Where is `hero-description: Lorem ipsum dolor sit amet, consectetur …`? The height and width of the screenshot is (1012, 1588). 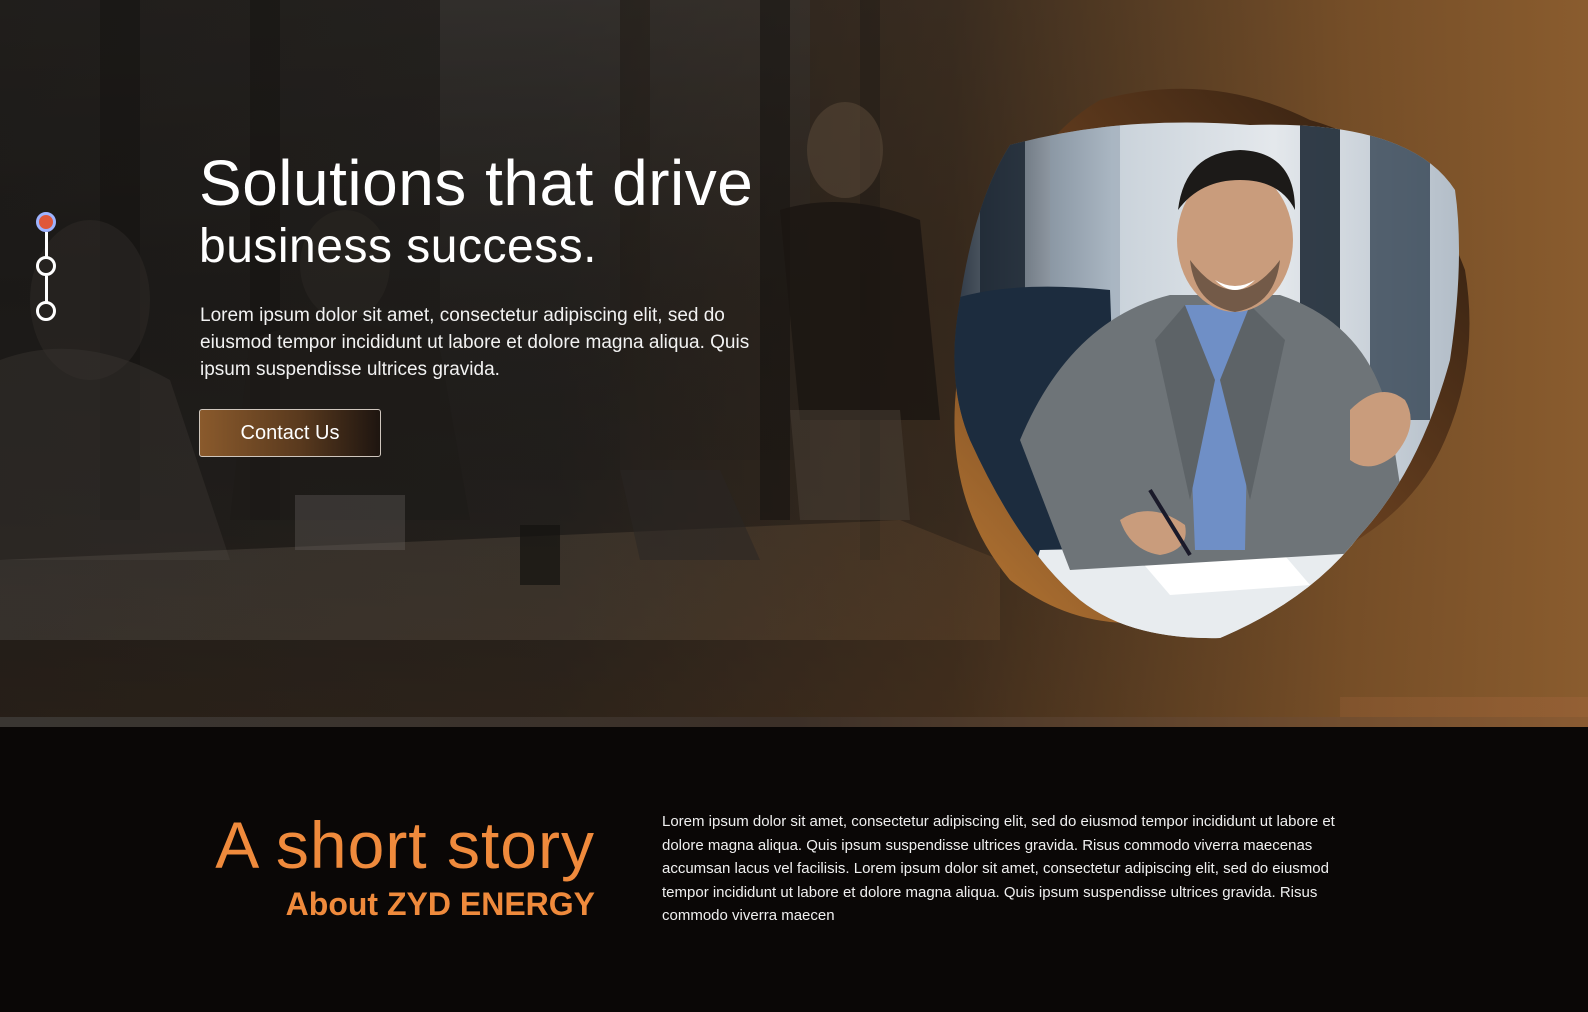 hero-description: Lorem ipsum dolor sit amet, consectetur … is located at coordinates (475, 342).